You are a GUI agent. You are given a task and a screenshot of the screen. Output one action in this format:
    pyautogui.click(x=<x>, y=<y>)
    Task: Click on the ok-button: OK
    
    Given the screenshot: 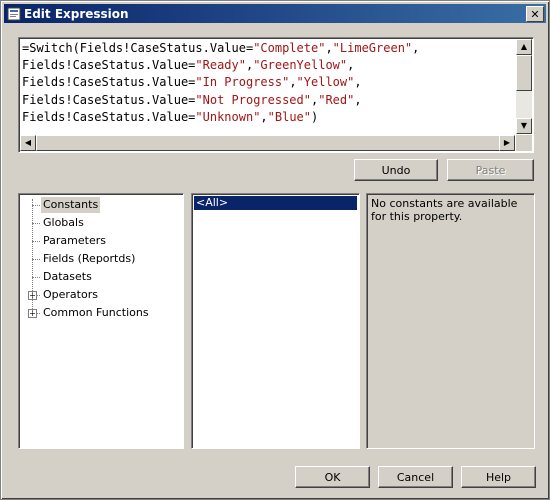 What is the action you would take?
    pyautogui.click(x=332, y=477)
    